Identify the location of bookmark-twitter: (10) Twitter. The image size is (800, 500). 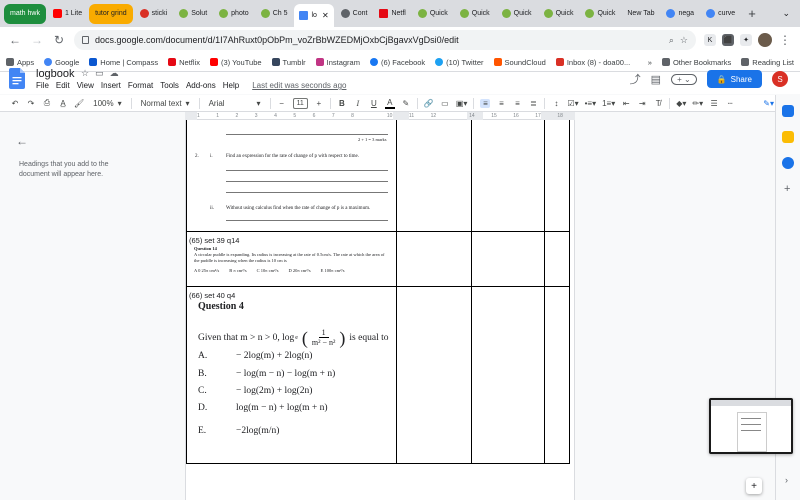
(459, 62).